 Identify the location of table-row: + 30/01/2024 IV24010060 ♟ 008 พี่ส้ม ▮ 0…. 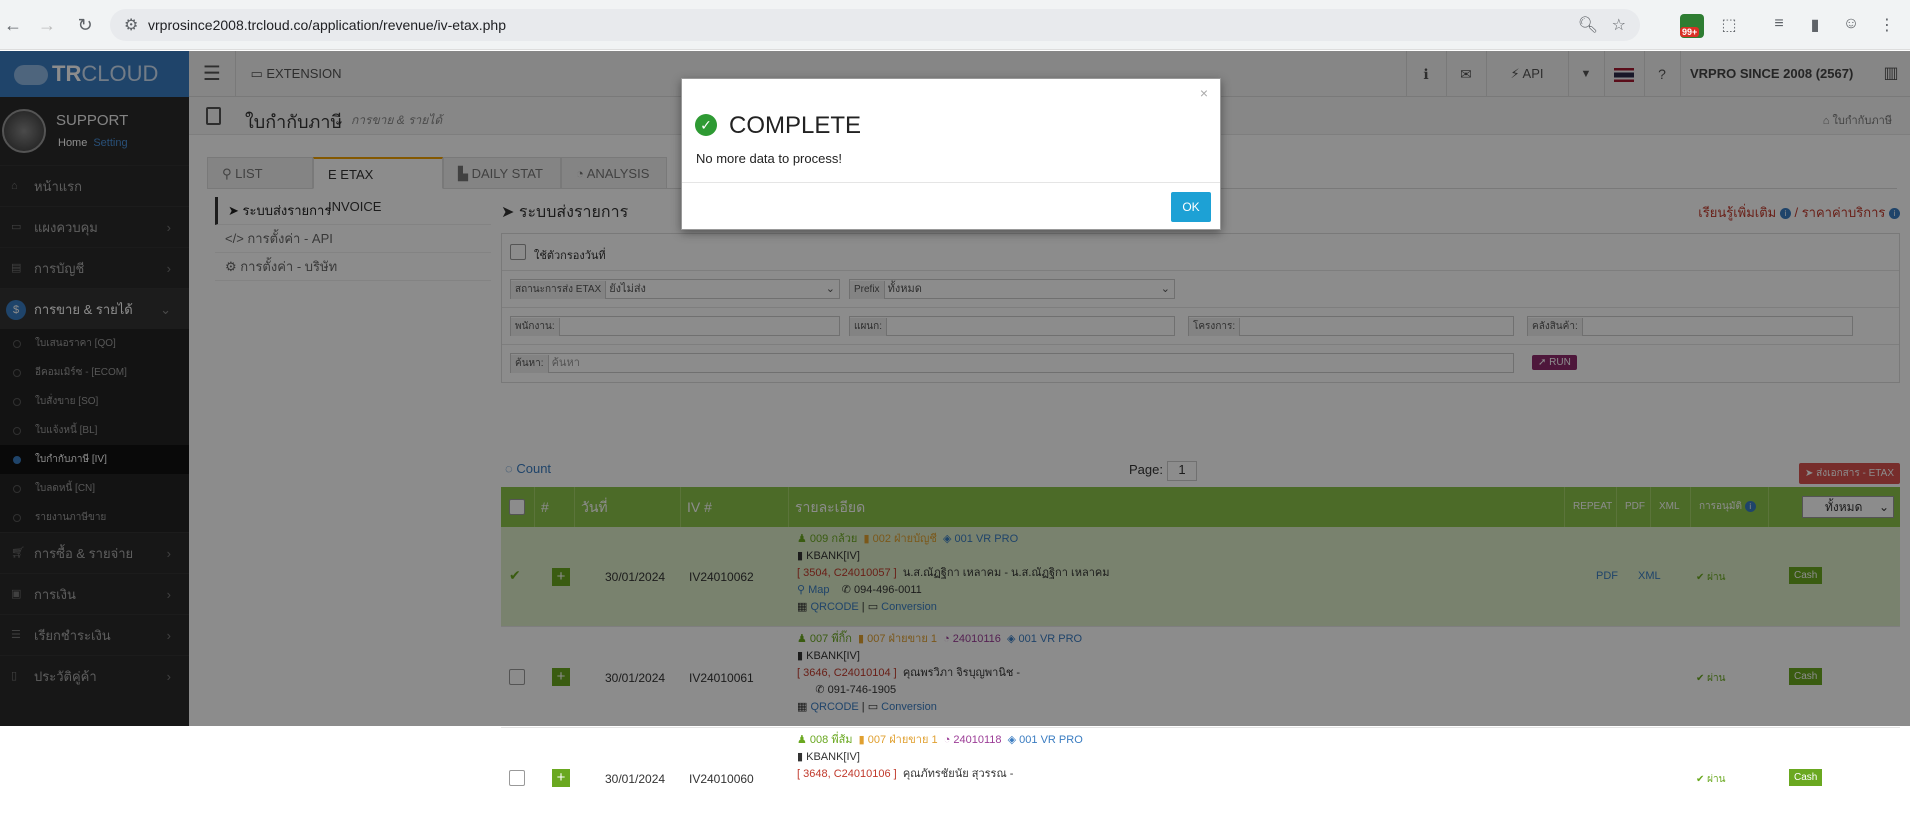
(1200, 777).